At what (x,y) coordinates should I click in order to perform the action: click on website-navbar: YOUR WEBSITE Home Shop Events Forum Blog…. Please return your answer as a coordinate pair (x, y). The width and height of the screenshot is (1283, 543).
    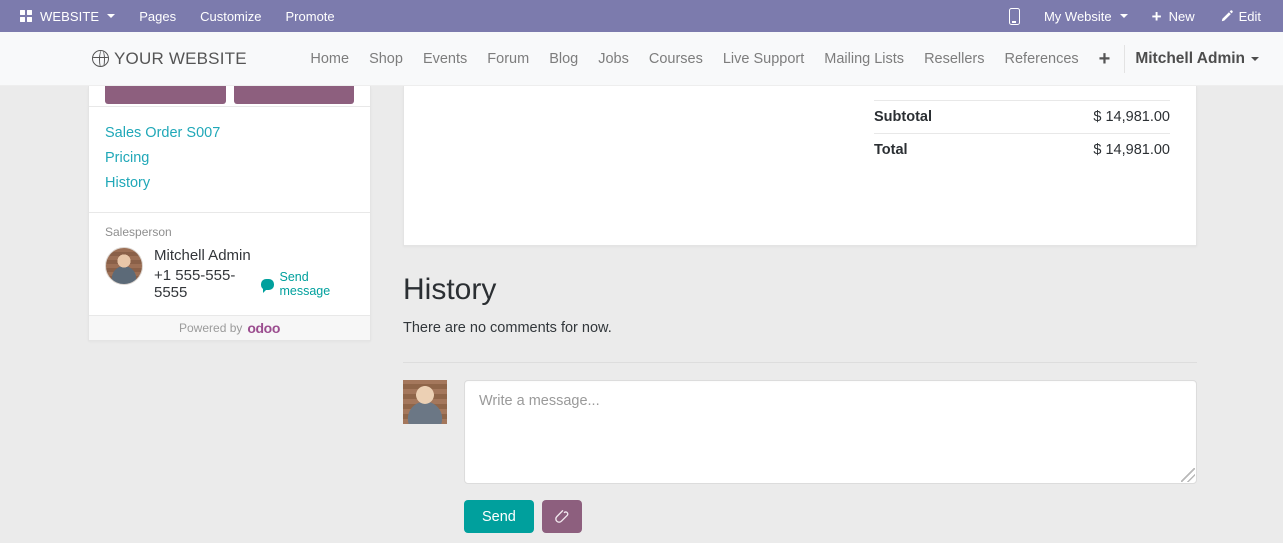
    Looking at the image, I should click on (641, 59).